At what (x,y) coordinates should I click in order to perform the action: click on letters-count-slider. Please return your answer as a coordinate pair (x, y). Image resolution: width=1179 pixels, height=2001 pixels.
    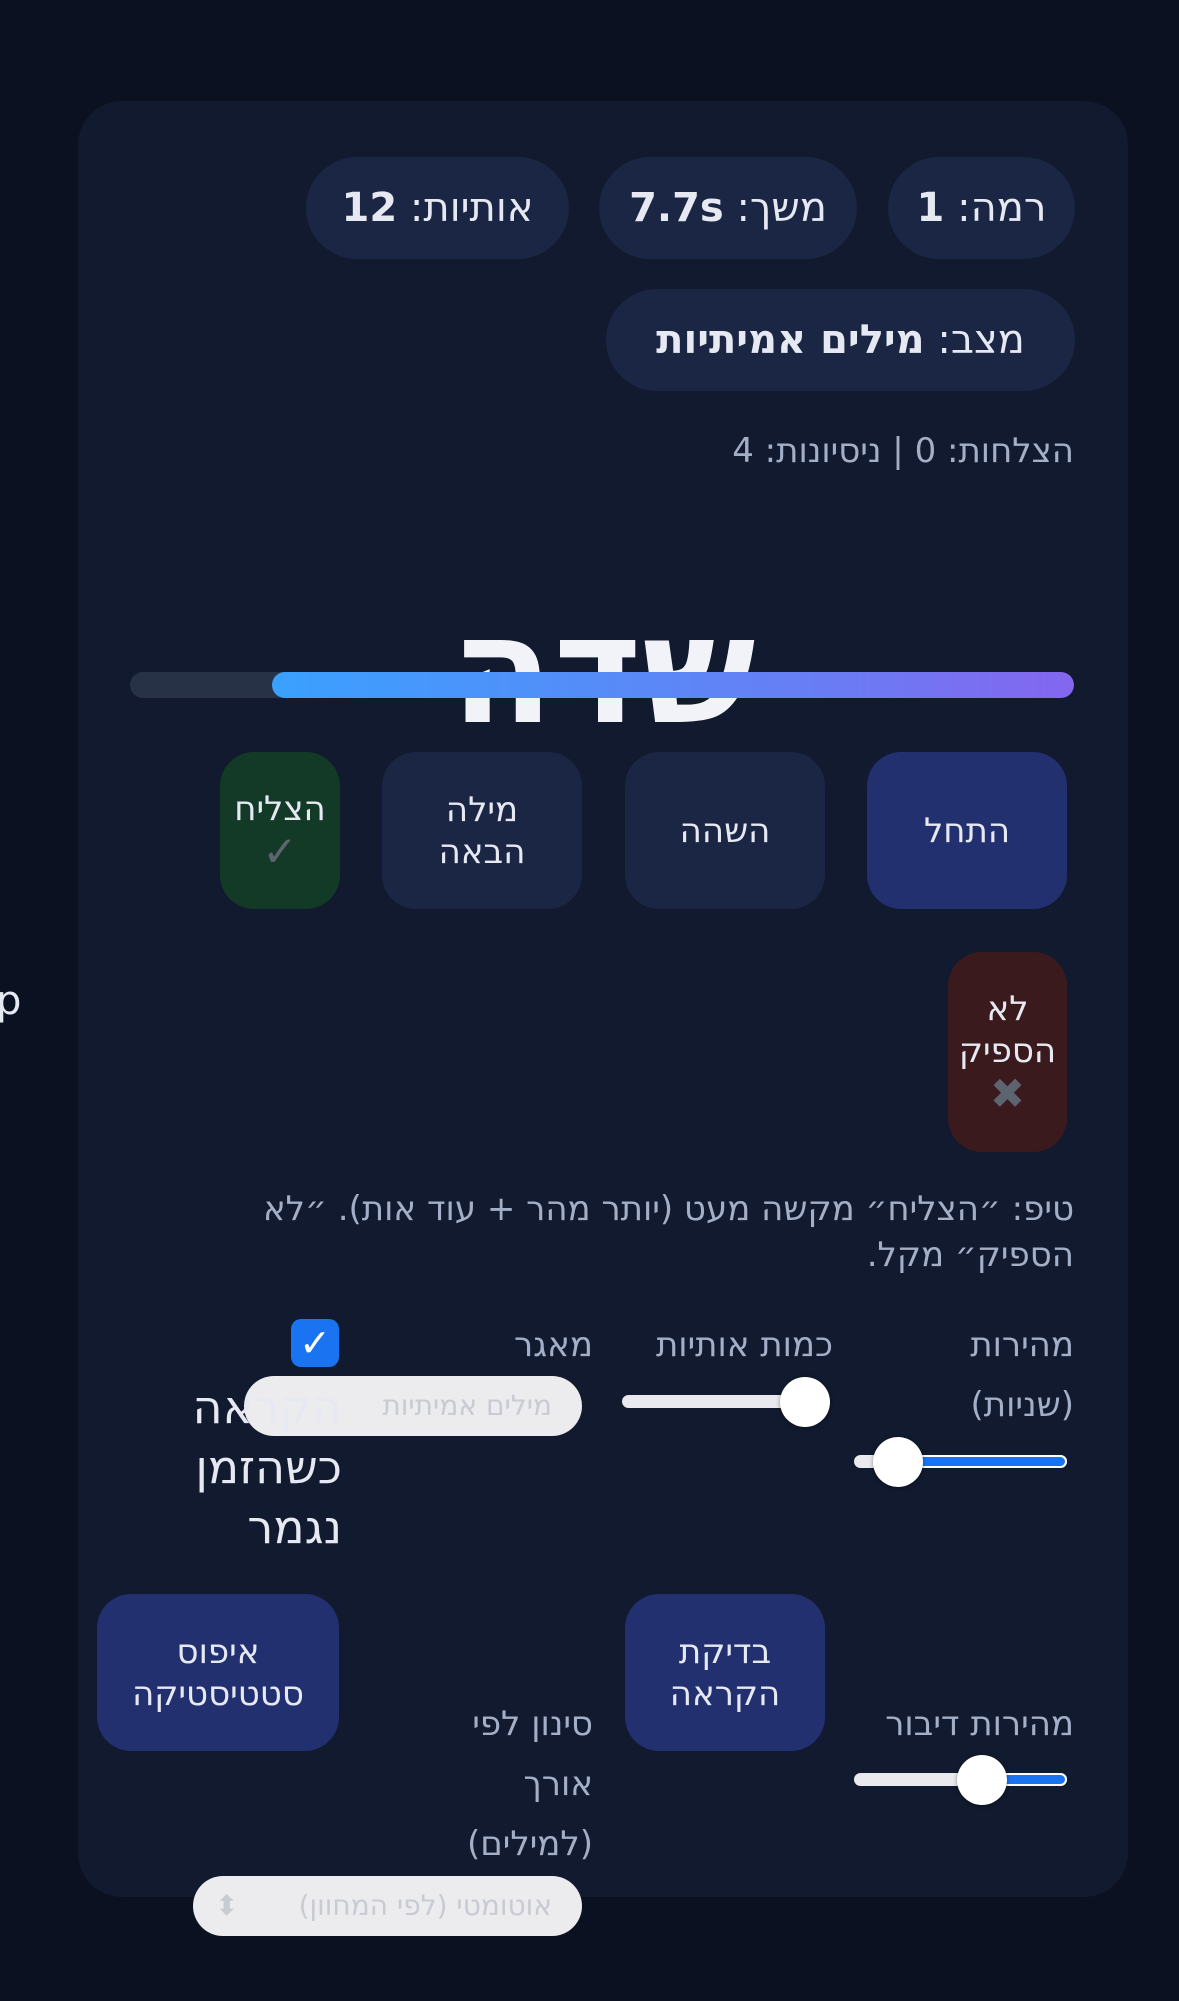
    Looking at the image, I should click on (726, 1402).